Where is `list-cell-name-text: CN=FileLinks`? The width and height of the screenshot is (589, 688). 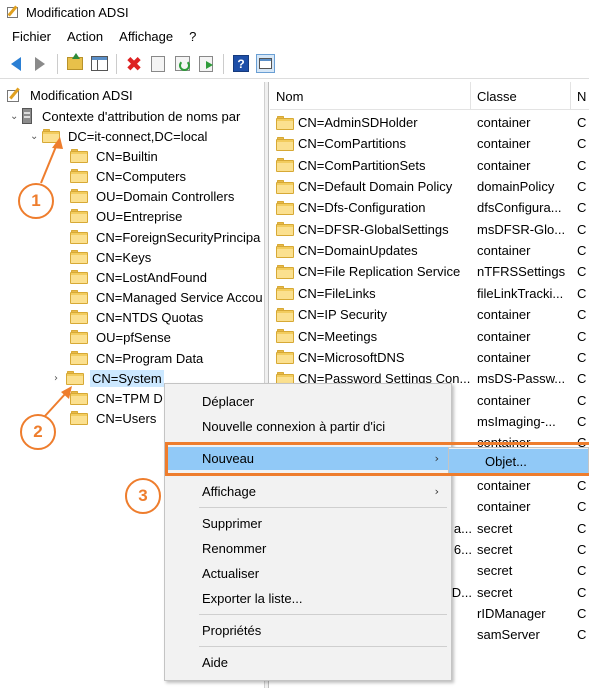
list-cell-name-text: CN=FileLinks is located at coordinates (337, 293).